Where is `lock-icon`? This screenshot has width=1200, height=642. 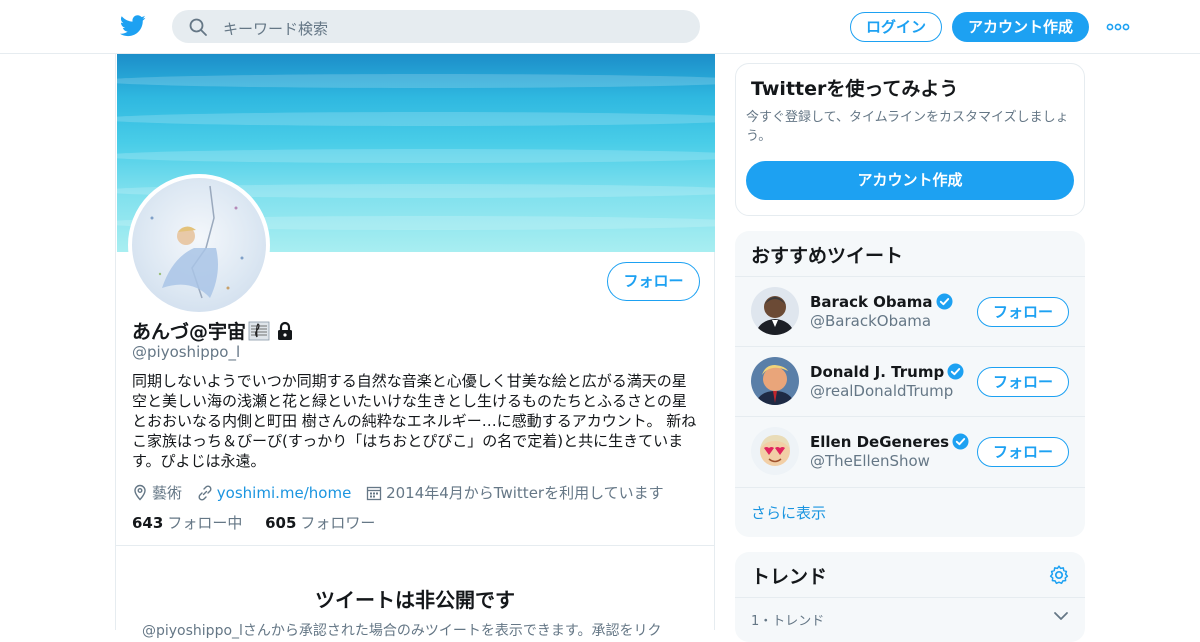 lock-icon is located at coordinates (285, 330).